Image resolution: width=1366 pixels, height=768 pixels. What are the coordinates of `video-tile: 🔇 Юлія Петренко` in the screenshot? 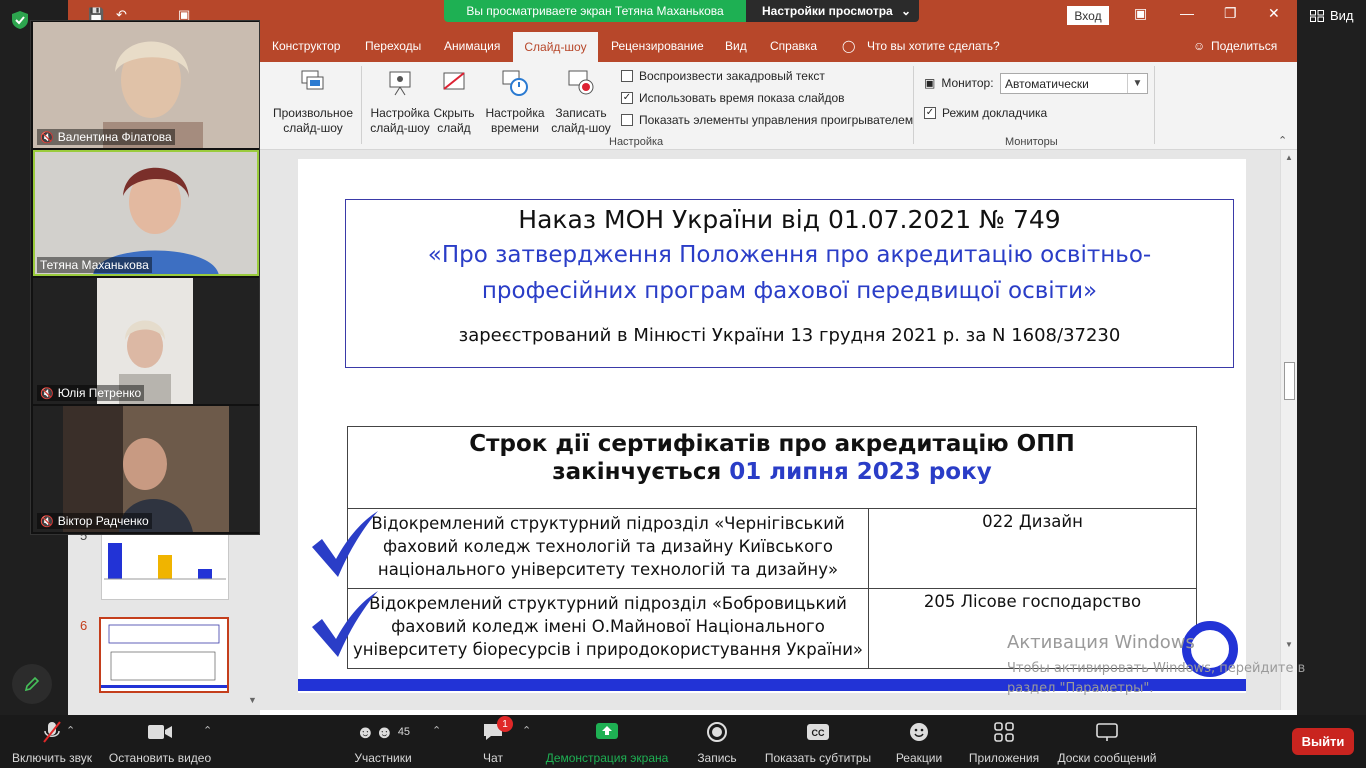 It's located at (146, 341).